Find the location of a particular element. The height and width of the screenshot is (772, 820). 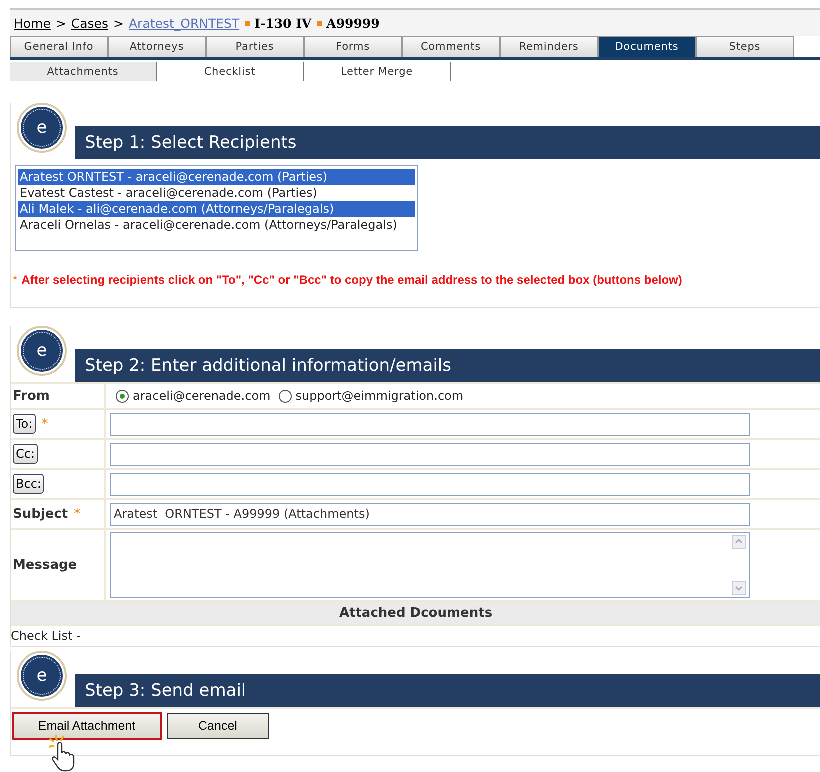

instruction-text: After selecting recipients click on "To", "Cc" or "Bcc" to copy the email address to the selected box (buttons below) is located at coordinates (352, 280).